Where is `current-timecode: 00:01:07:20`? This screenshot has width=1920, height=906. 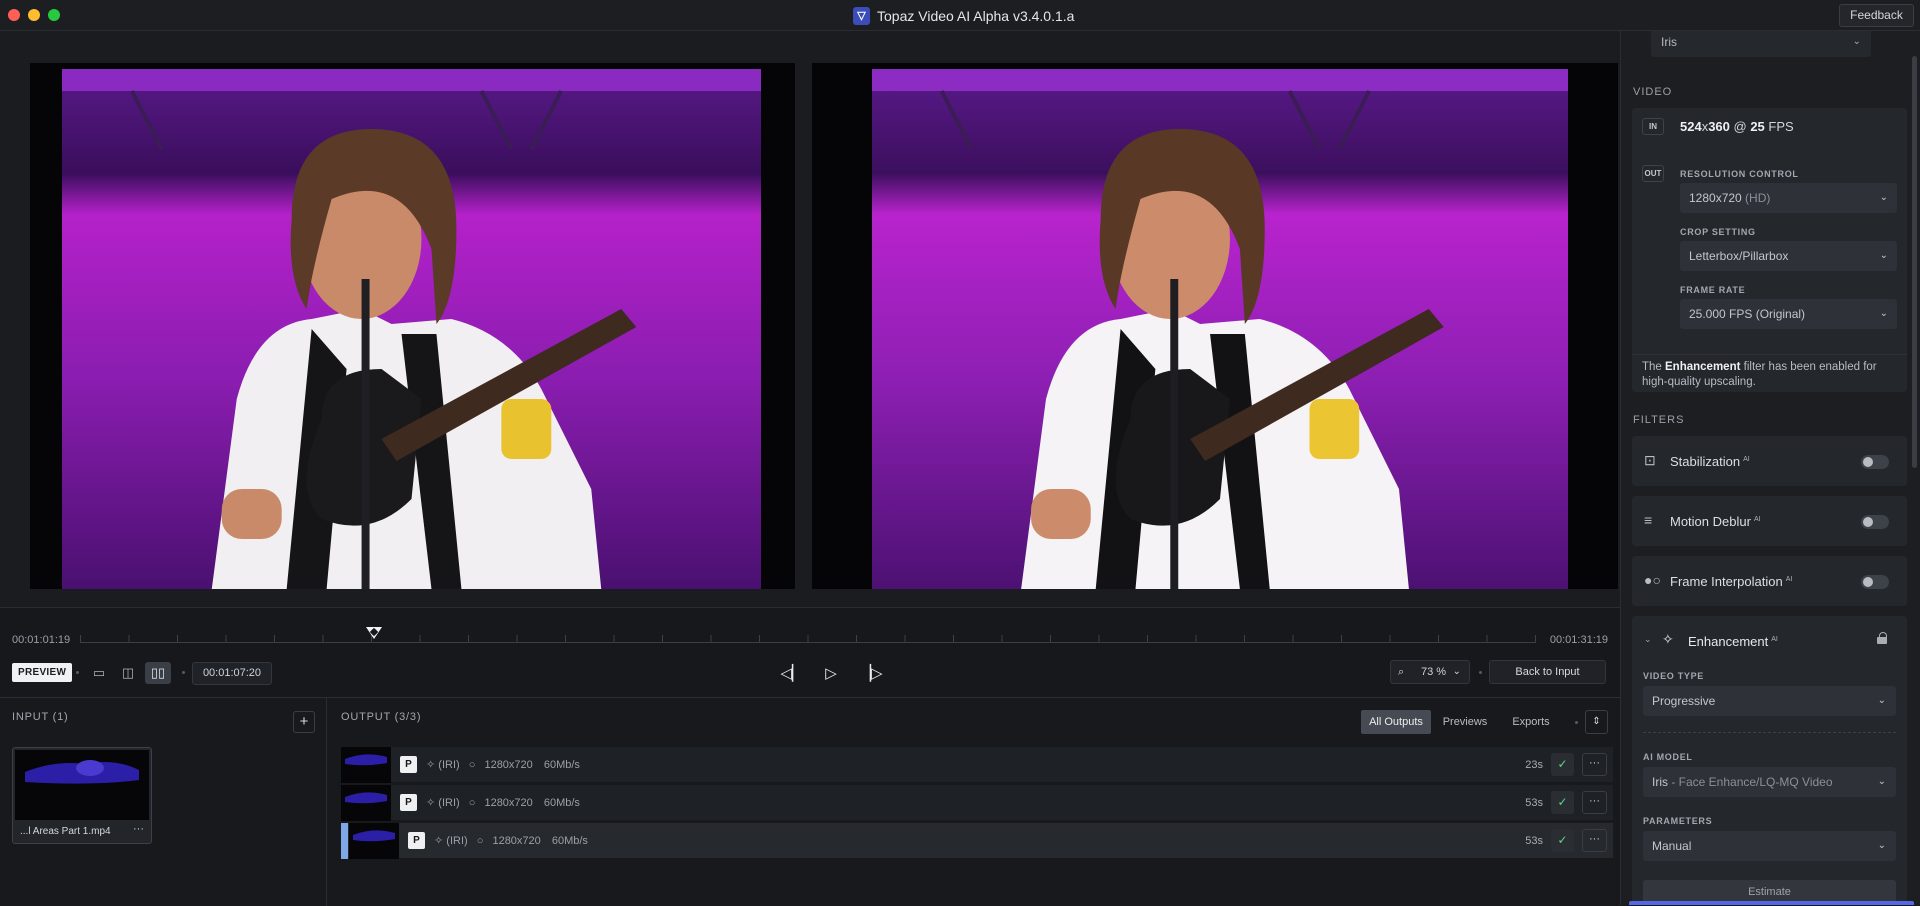
current-timecode: 00:01:07:20 is located at coordinates (232, 673).